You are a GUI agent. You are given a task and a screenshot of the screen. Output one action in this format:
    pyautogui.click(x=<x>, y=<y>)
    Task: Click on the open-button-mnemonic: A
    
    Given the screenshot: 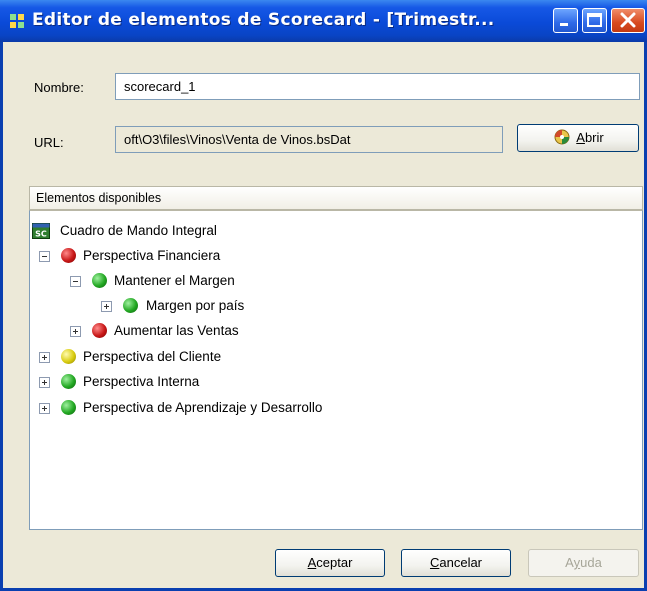 What is the action you would take?
    pyautogui.click(x=580, y=137)
    